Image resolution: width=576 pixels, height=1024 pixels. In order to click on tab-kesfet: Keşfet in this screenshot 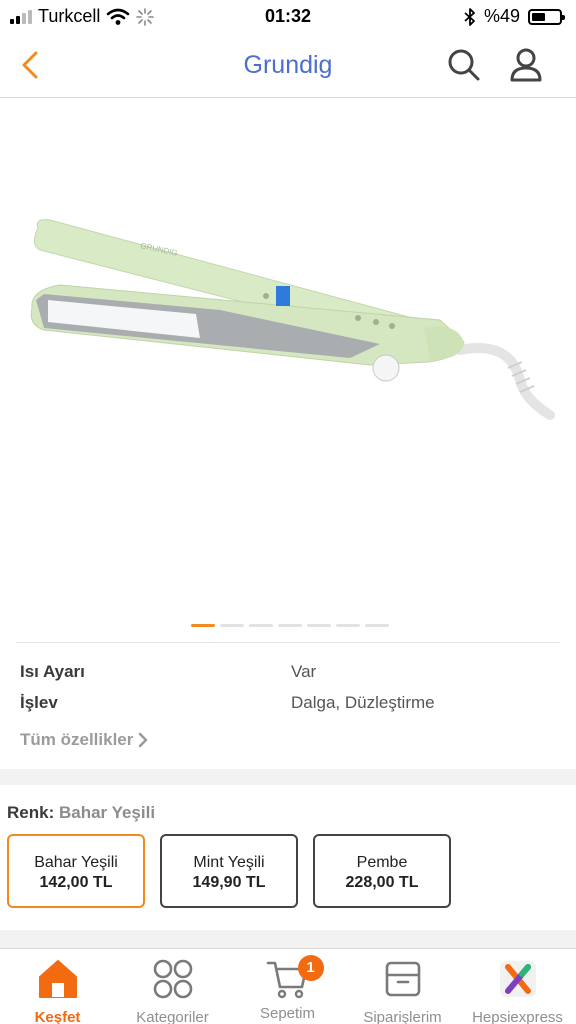, I will do `click(57, 990)`.